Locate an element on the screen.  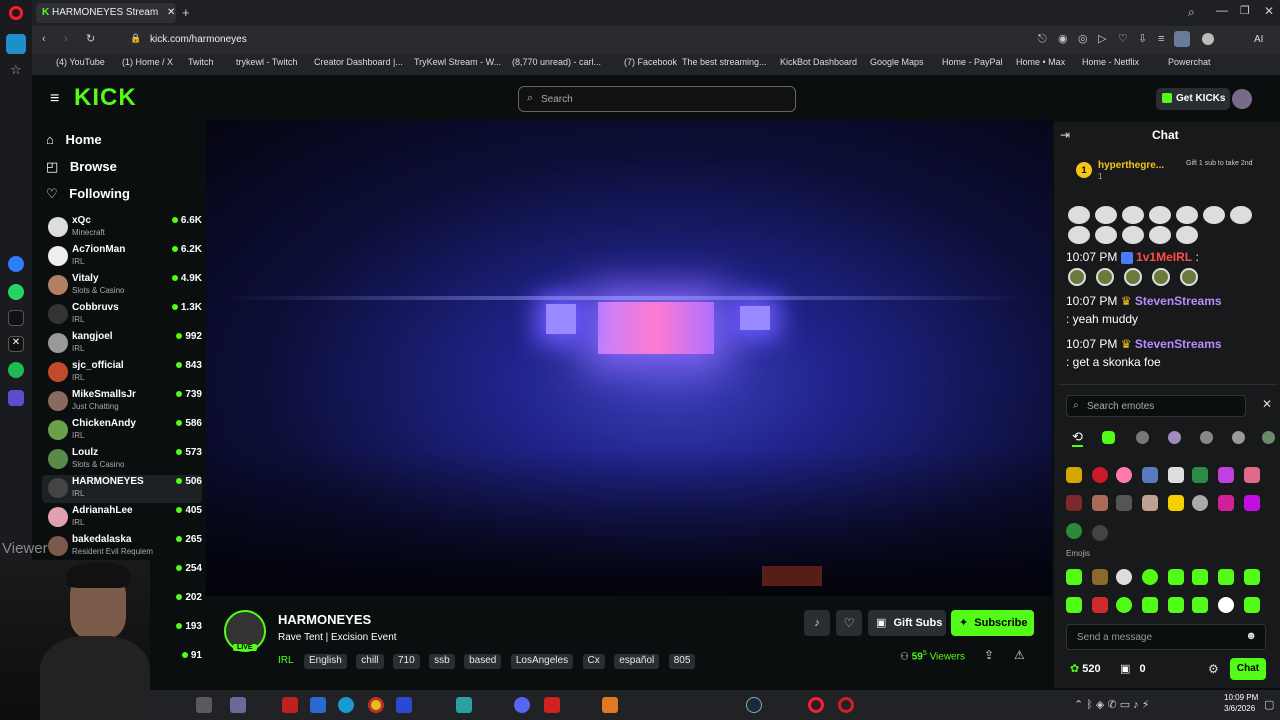
camera-icon: ◉ is located at coordinates (1063, 39).